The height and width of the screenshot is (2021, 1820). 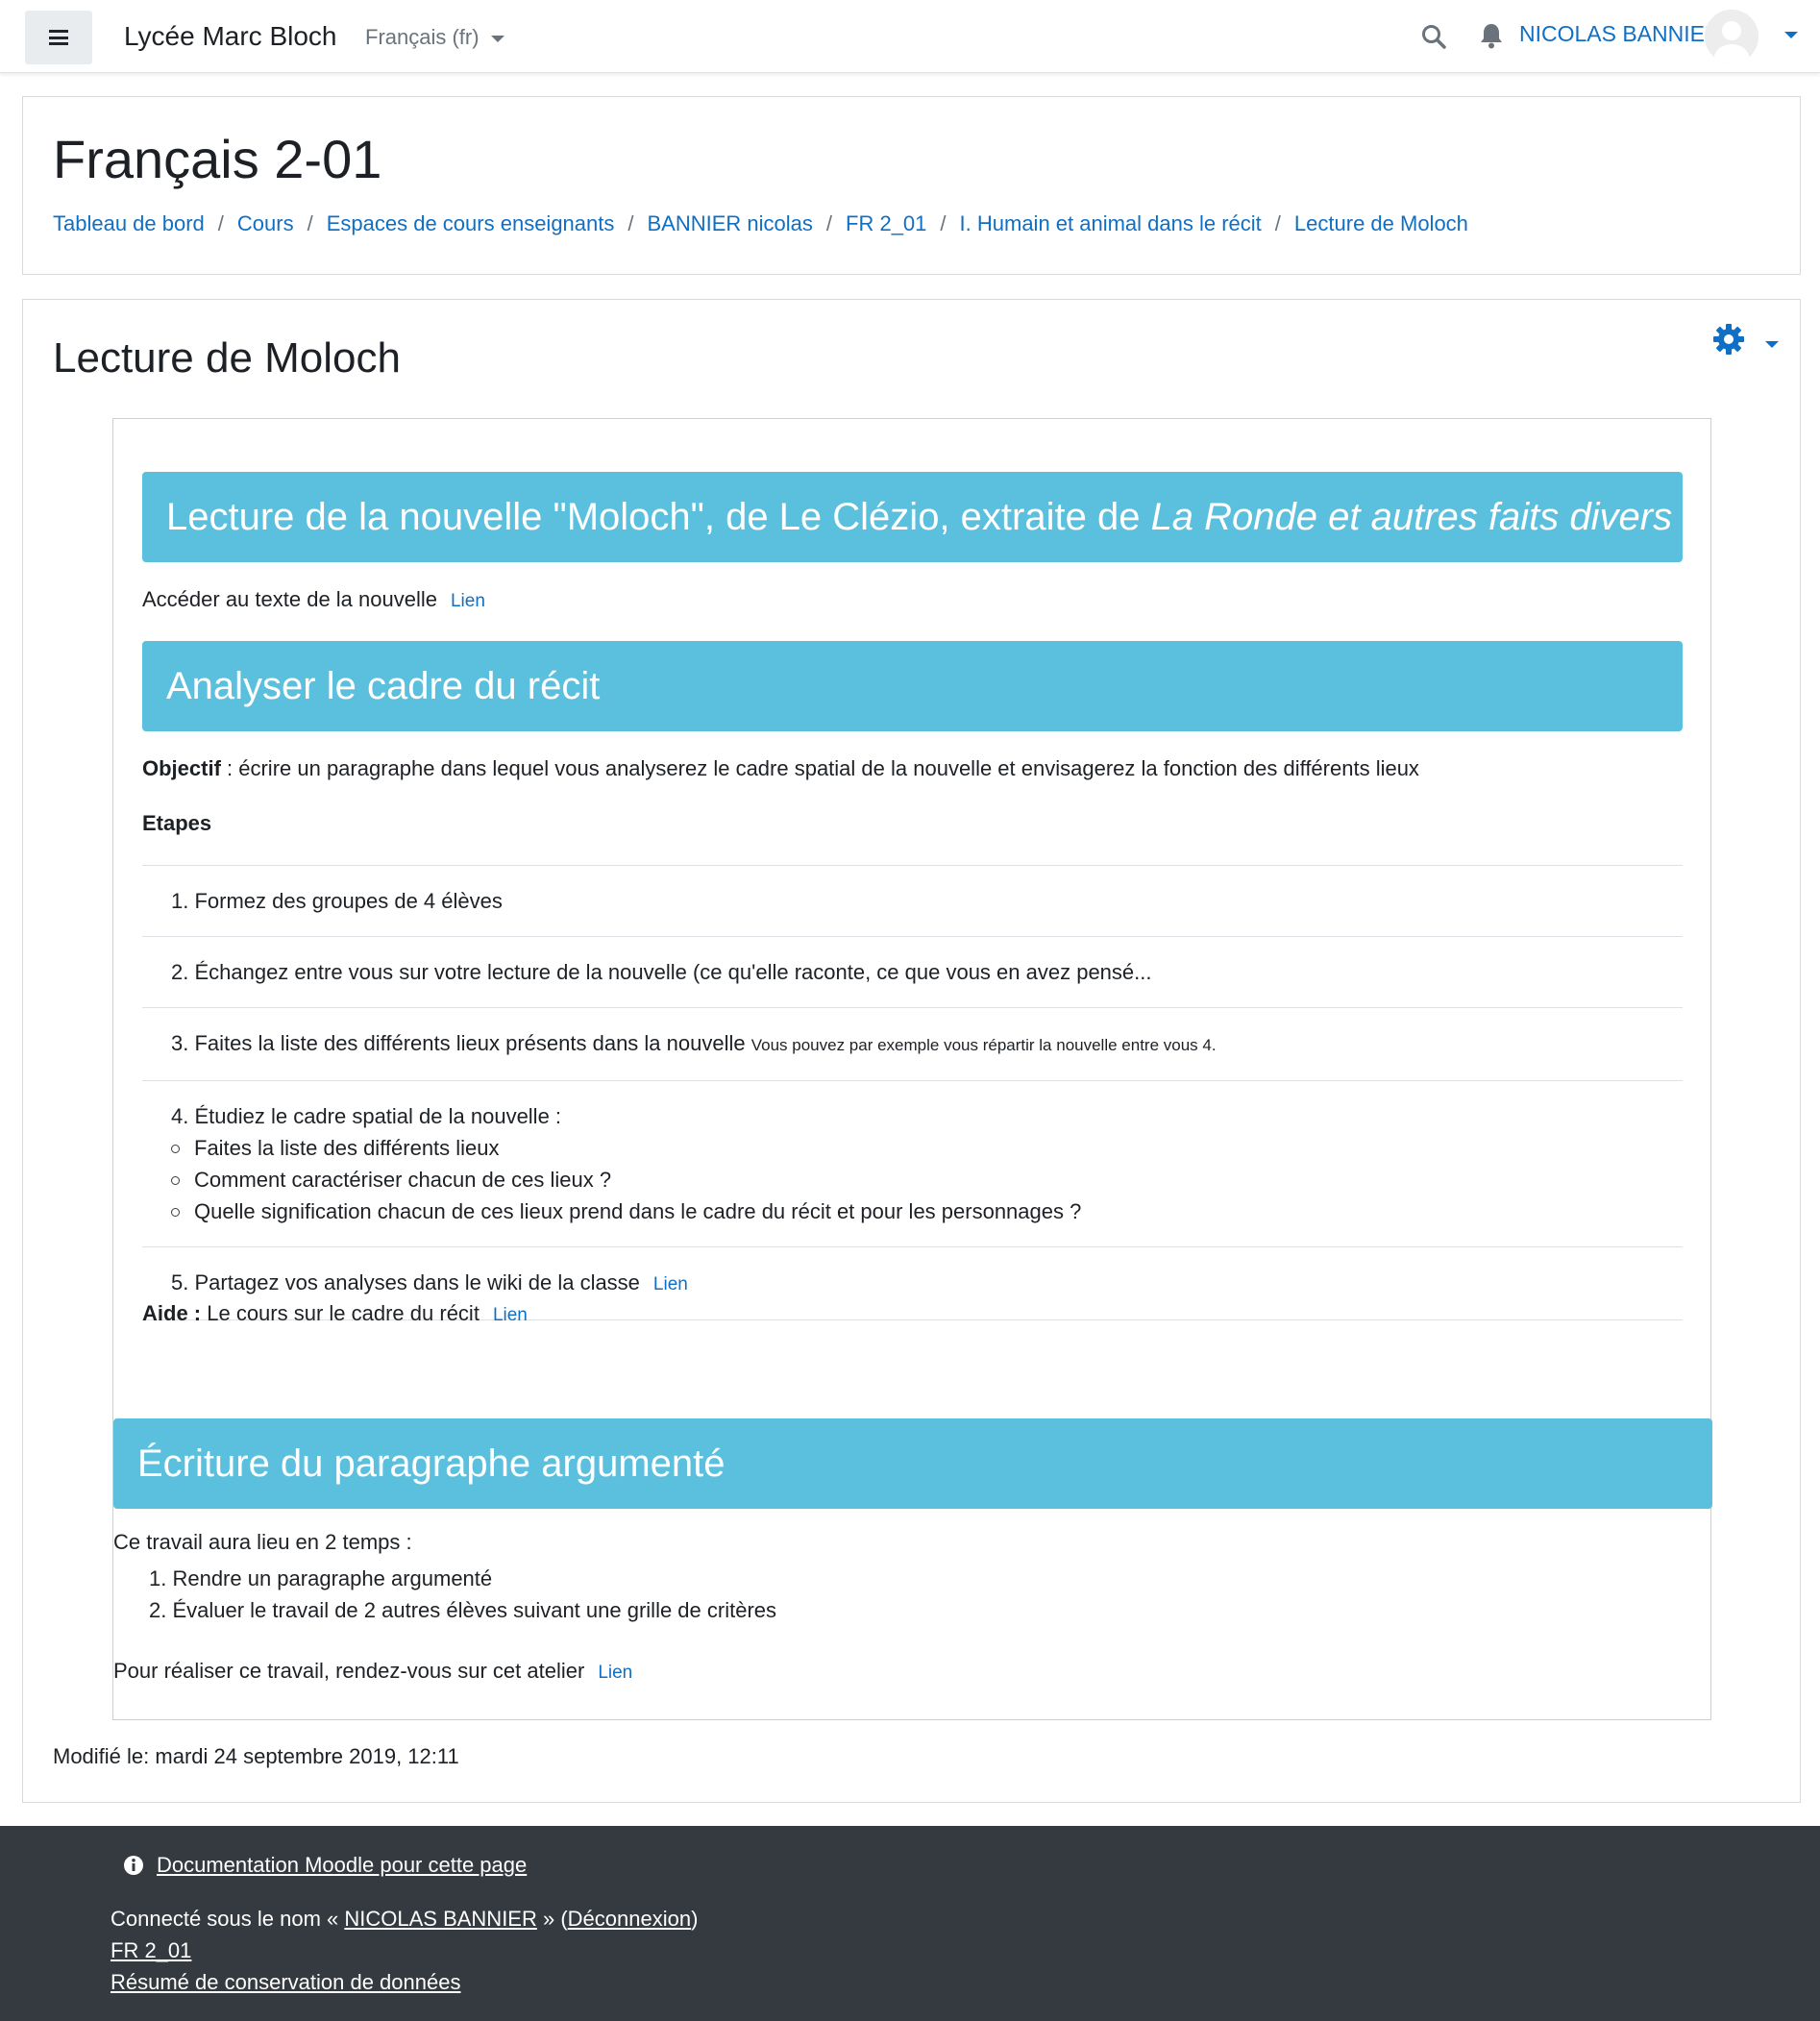 I want to click on list-item: Faites la liste des différents lieux, so click(x=913, y=1148).